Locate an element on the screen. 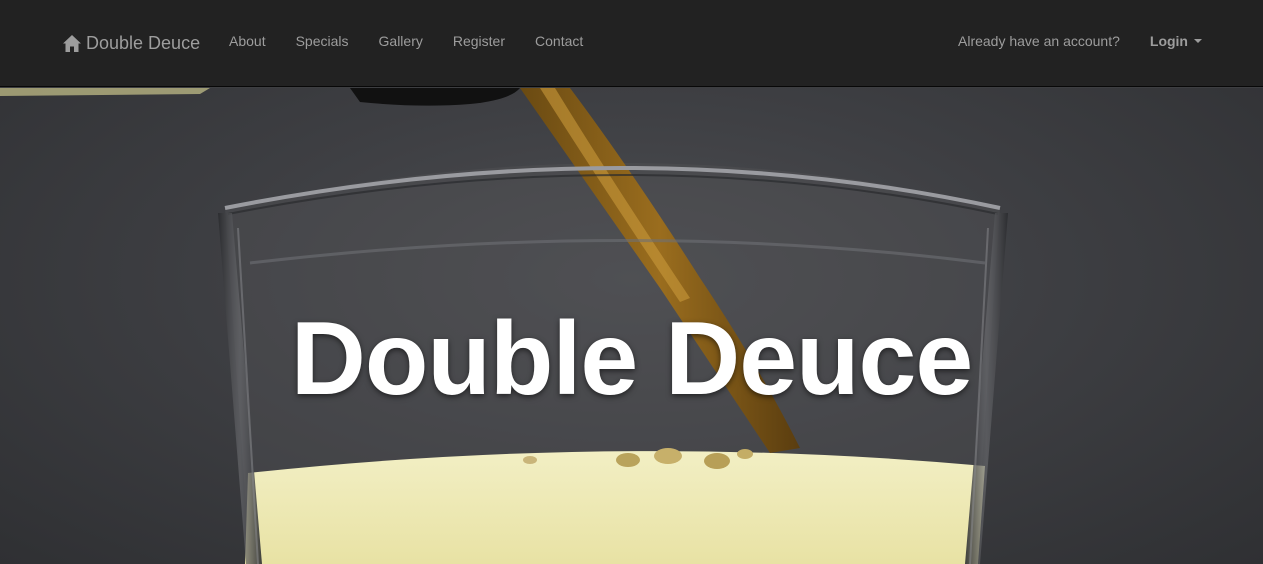 The height and width of the screenshot is (564, 1263). nav-link-contact: Contact is located at coordinates (559, 41).